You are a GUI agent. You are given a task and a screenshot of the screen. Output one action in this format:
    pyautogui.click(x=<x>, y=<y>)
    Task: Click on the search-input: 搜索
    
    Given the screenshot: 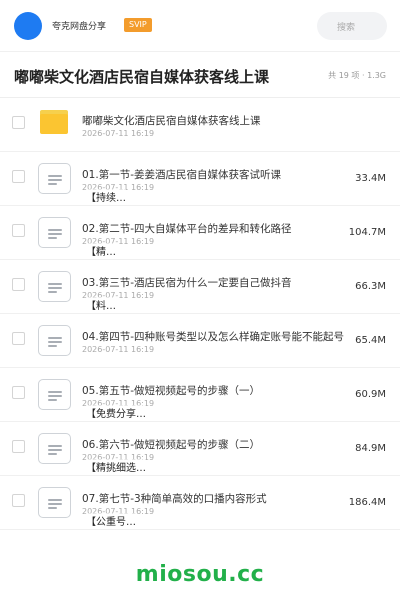 What is the action you would take?
    pyautogui.click(x=352, y=26)
    